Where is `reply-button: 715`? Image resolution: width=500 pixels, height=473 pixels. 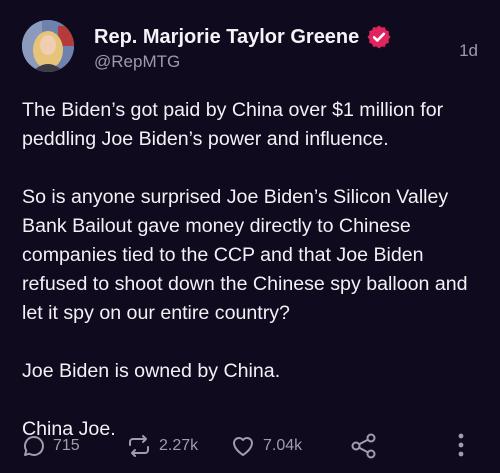
reply-button: 715 is located at coordinates (51, 446).